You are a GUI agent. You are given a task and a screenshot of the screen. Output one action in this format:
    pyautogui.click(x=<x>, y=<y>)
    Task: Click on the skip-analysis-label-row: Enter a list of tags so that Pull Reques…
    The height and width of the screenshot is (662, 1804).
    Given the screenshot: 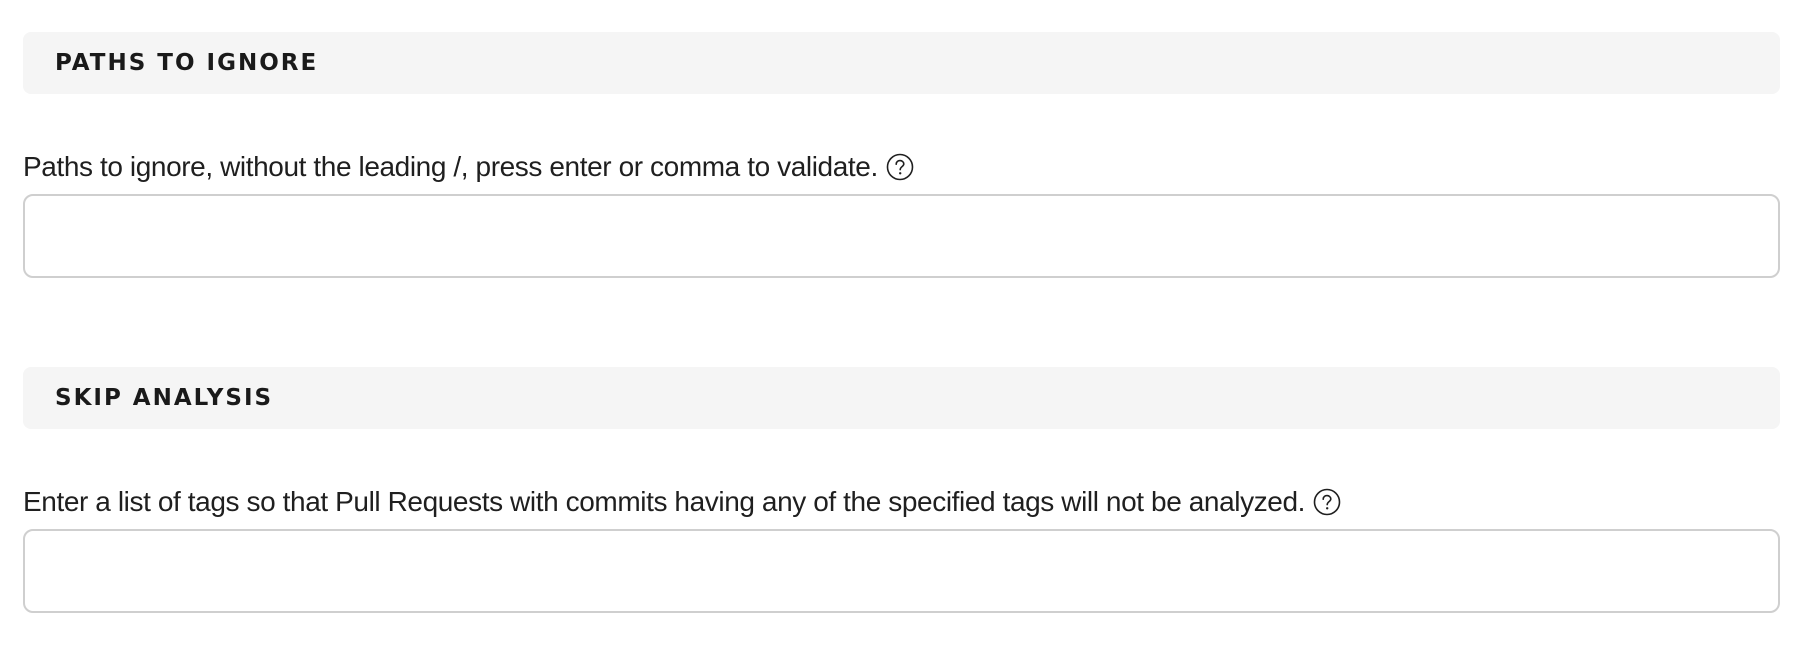 What is the action you would take?
    pyautogui.click(x=901, y=502)
    